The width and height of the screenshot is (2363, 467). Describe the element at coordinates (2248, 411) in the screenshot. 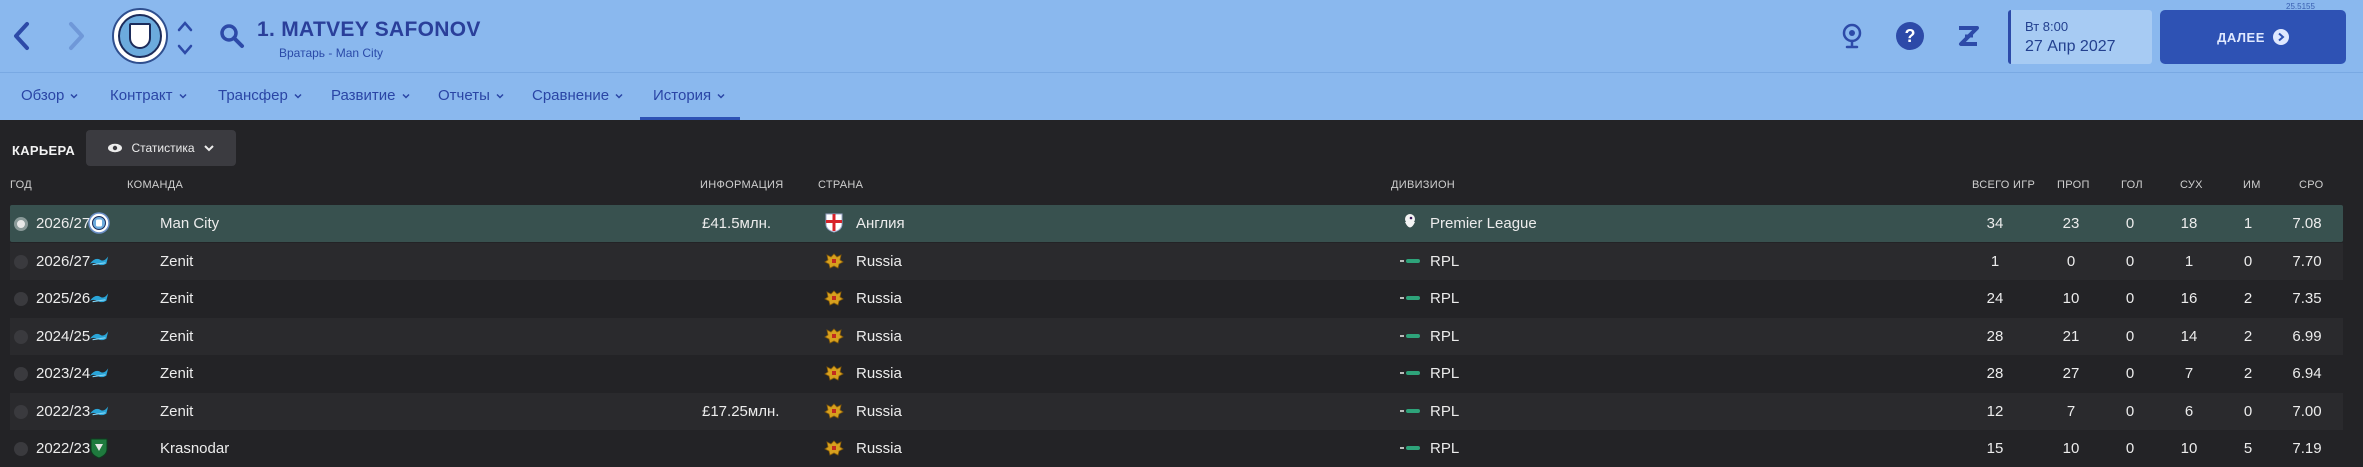

I see `cell-player-of-match: 0` at that location.